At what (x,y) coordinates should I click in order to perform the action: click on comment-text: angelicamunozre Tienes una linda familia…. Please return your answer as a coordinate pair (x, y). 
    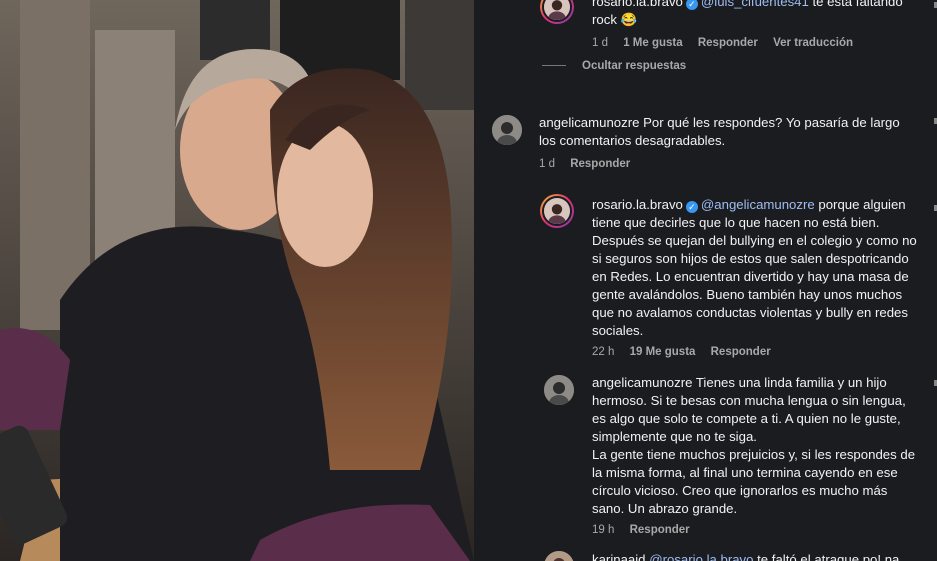
    Looking at the image, I should click on (757, 446).